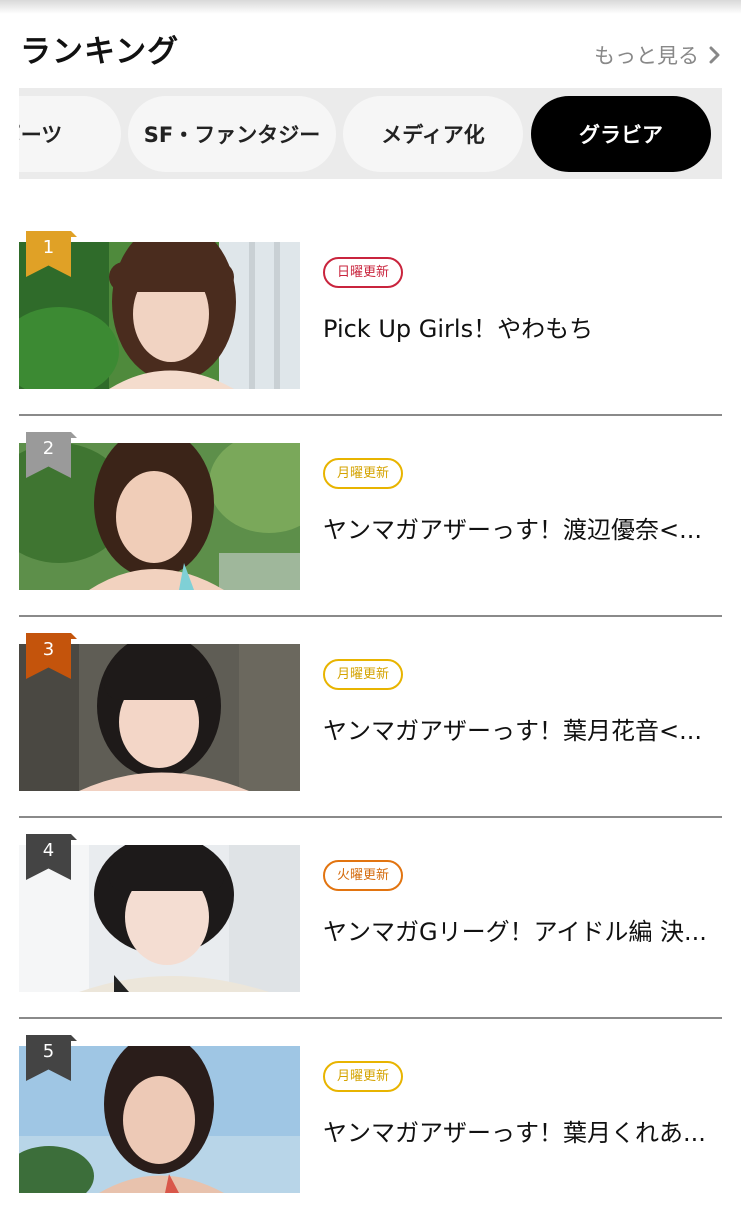  Describe the element at coordinates (100, 52) in the screenshot. I see `section-title: ランキング` at that location.